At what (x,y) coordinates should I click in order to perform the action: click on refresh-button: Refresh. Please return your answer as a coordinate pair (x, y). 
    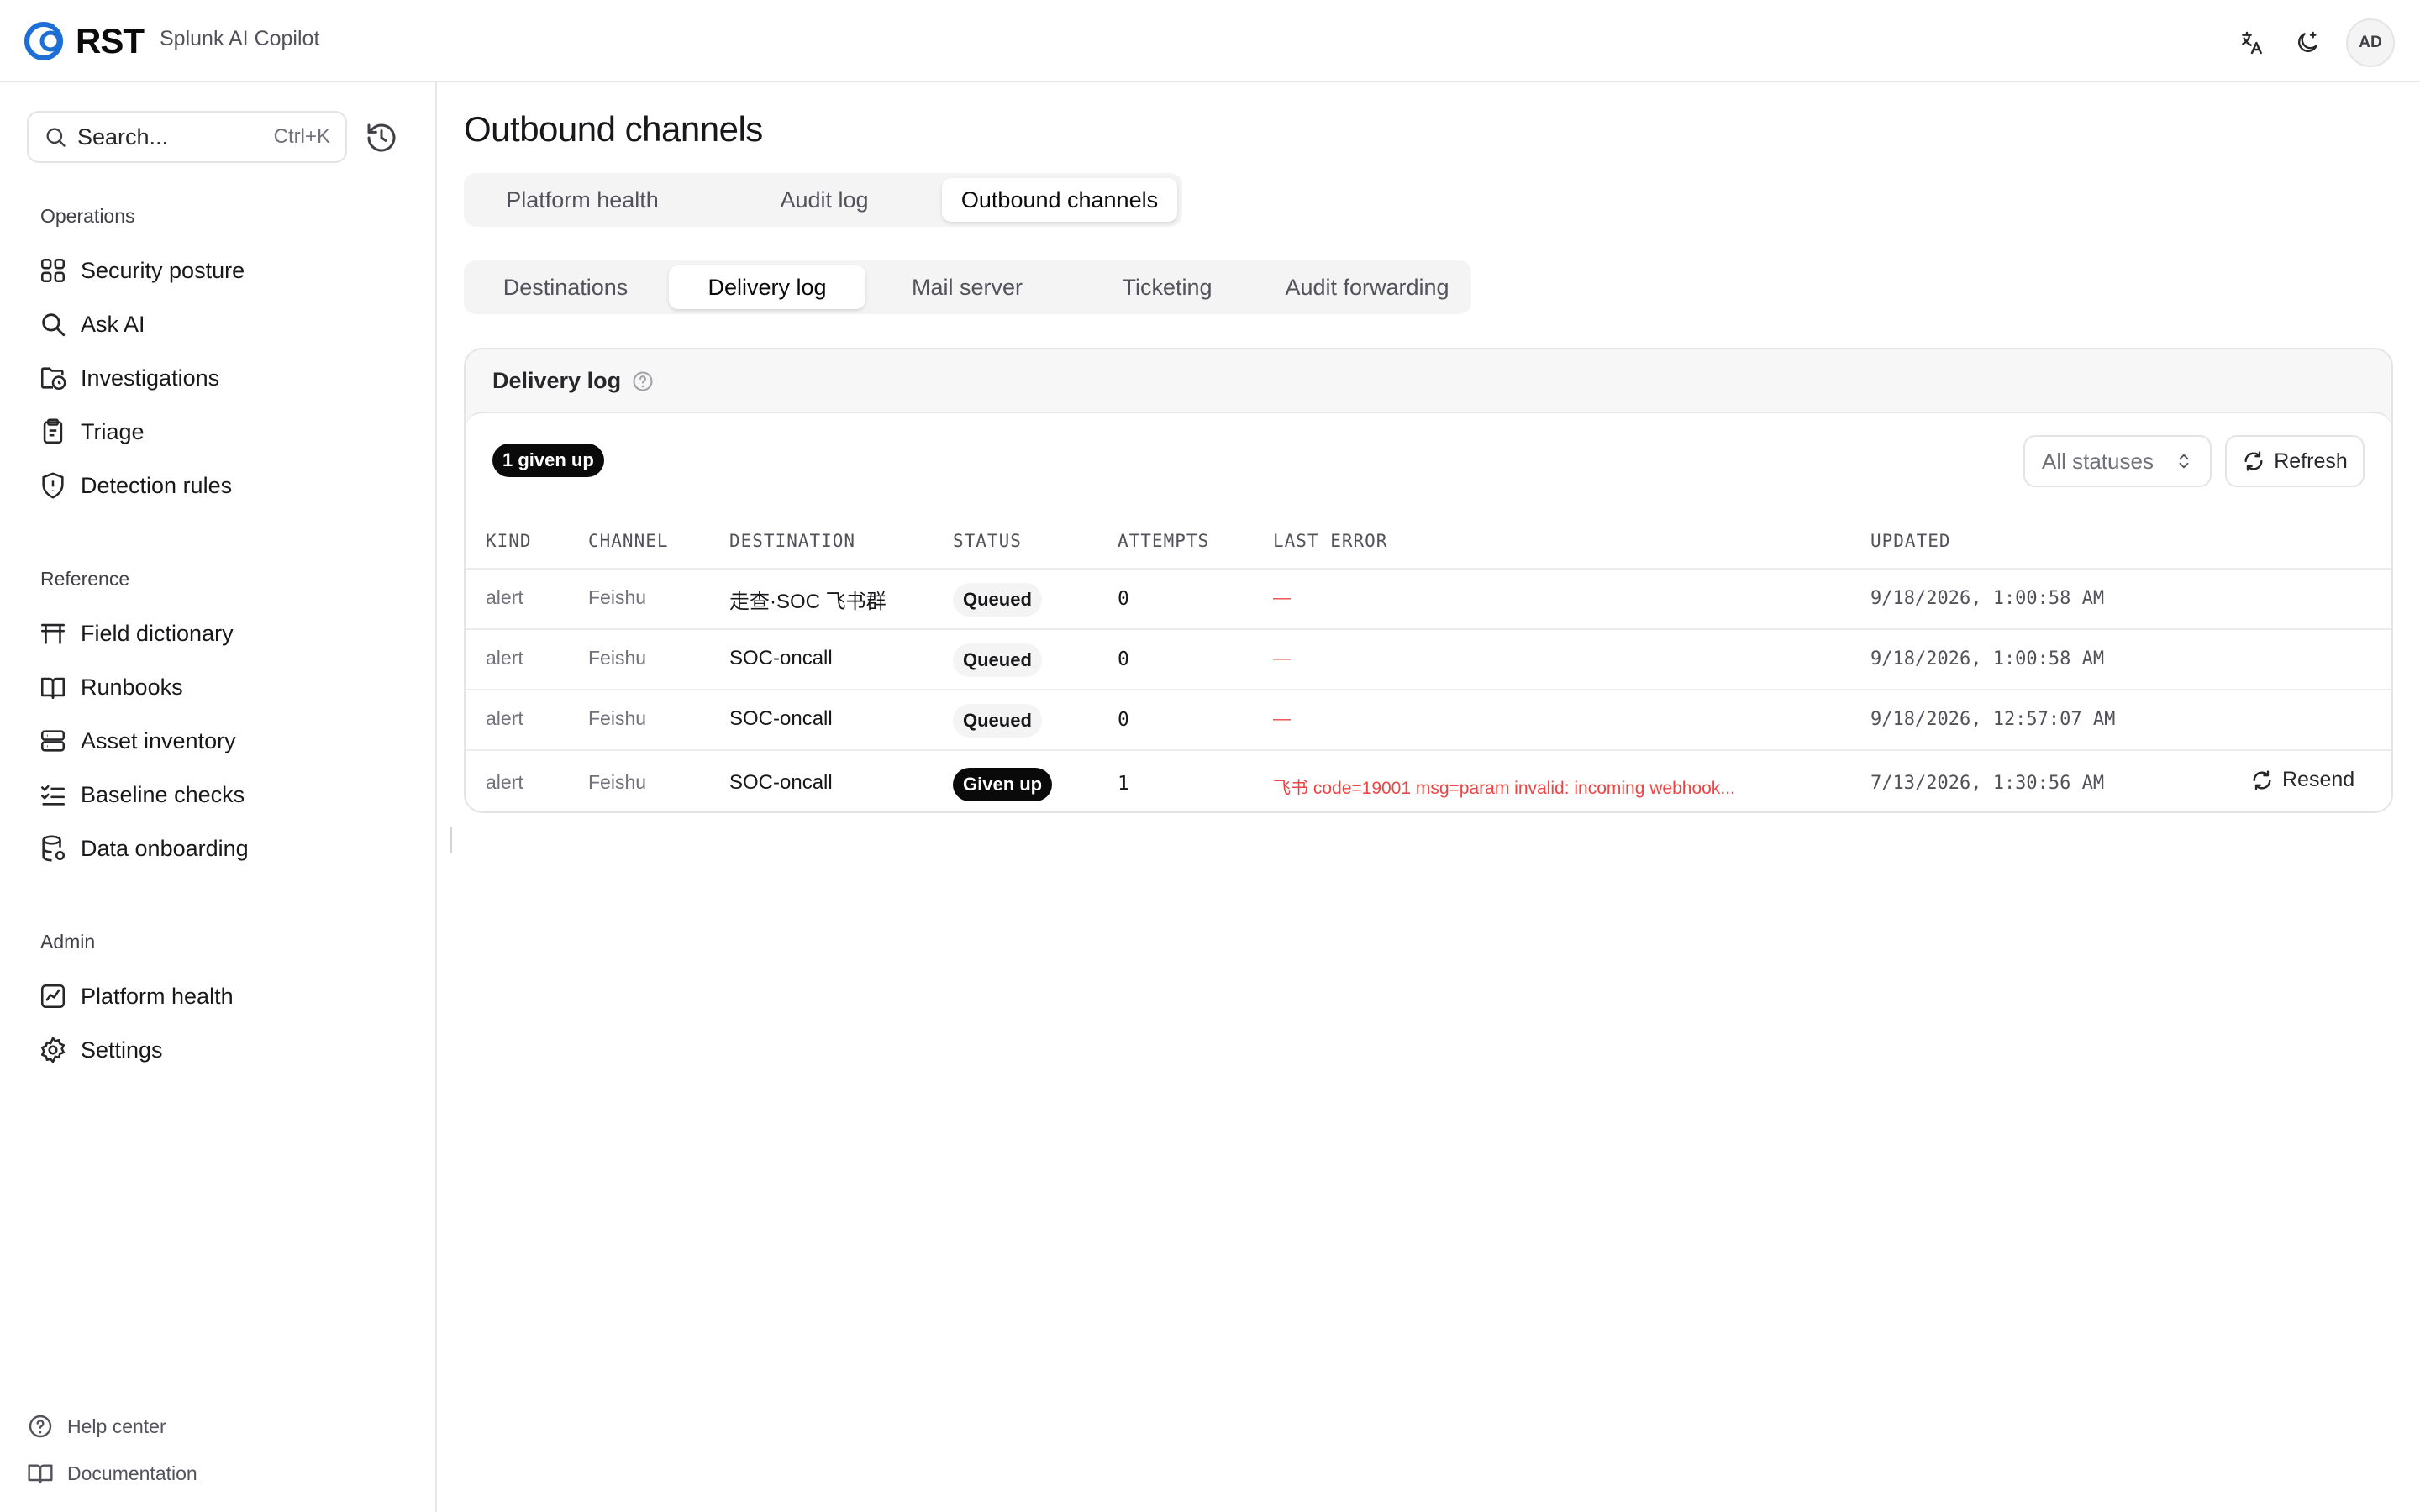
    Looking at the image, I should click on (2295, 461).